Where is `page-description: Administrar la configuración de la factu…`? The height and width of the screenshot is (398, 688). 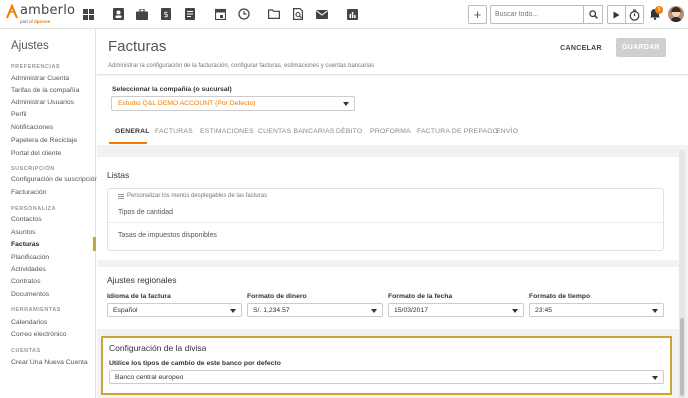
page-description: Administrar la configuración de la factu… is located at coordinates (241, 66).